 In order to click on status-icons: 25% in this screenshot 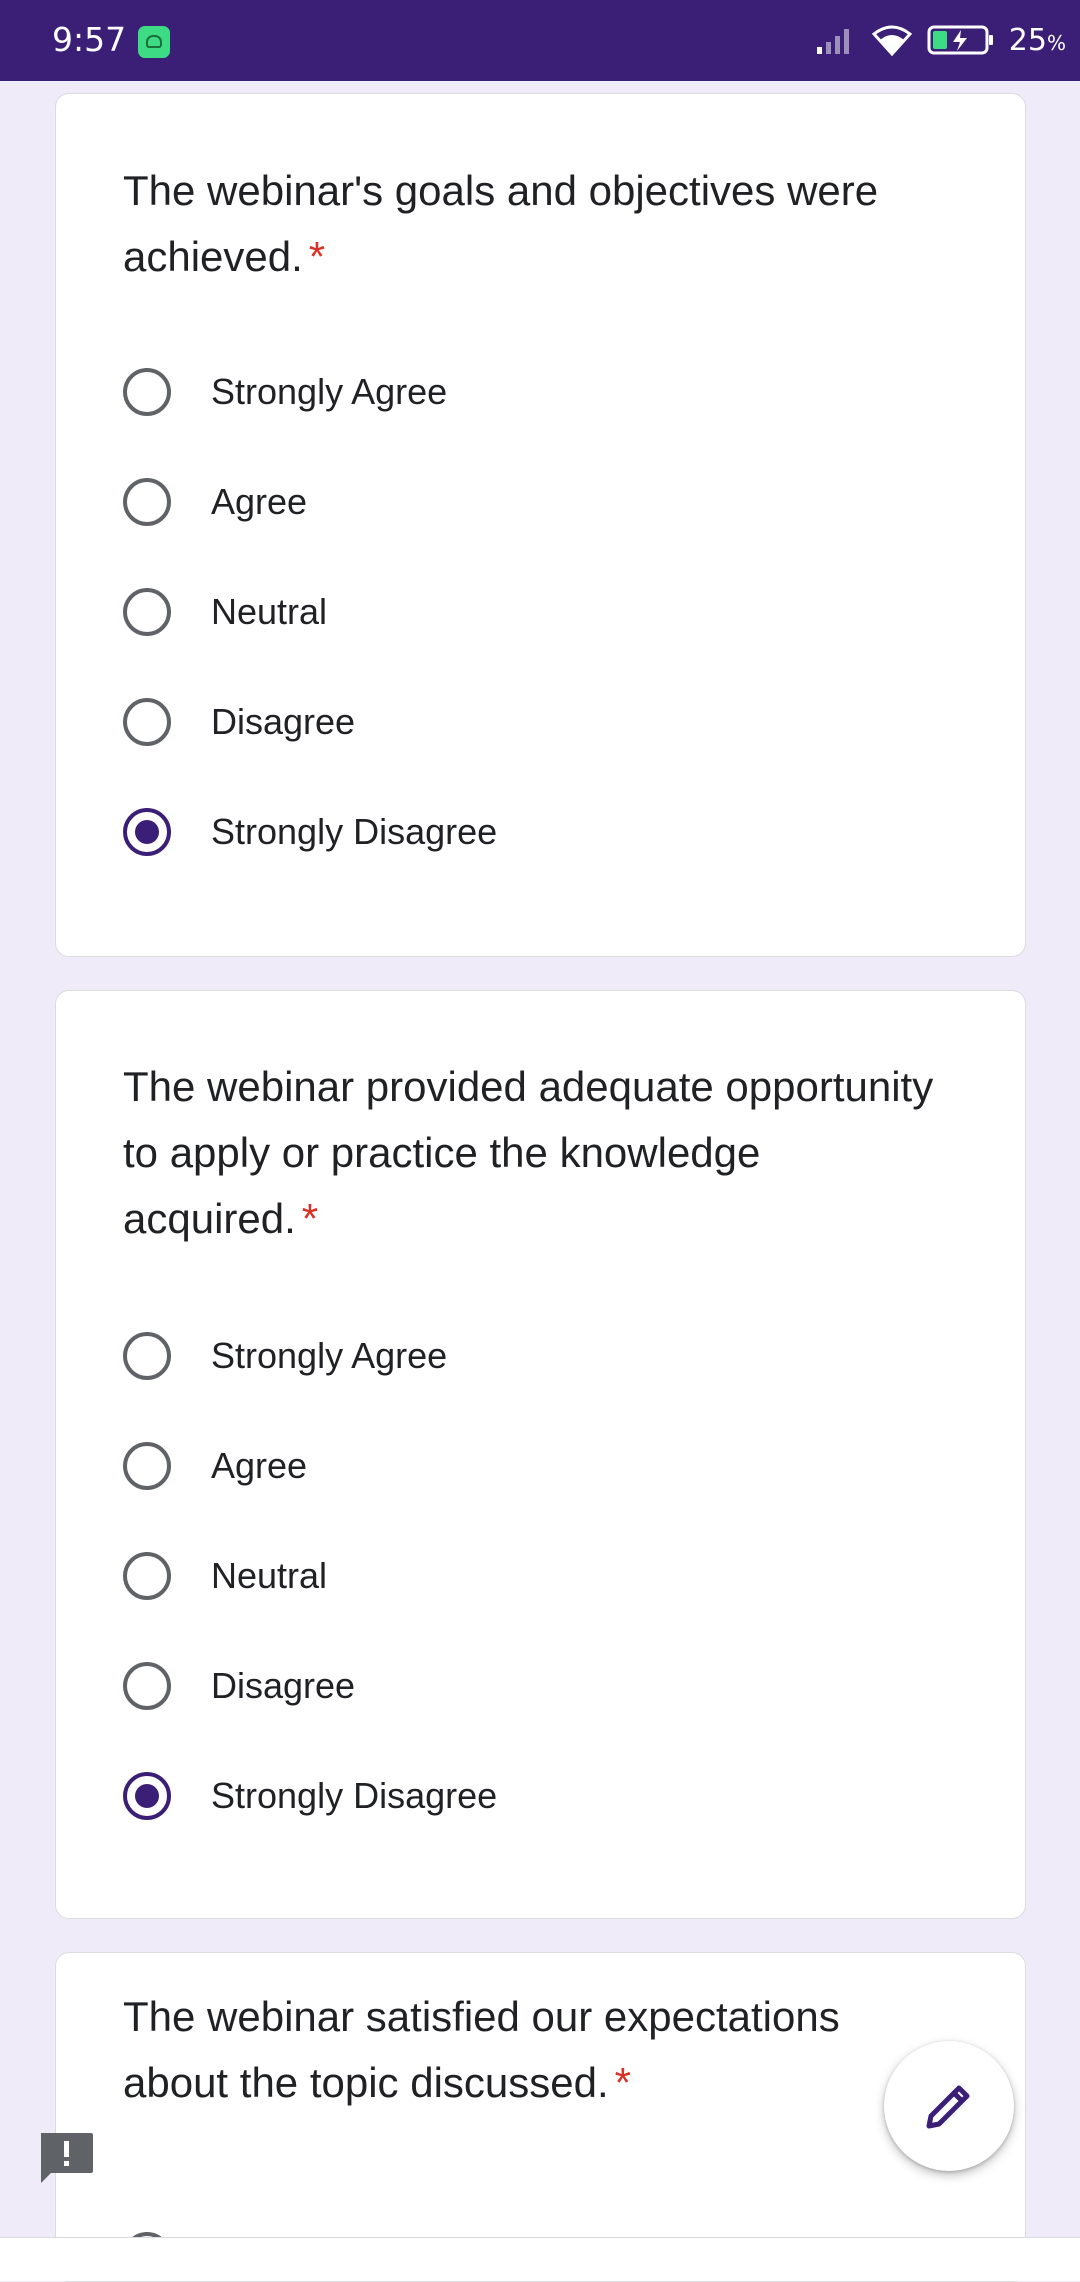, I will do `click(940, 40)`.